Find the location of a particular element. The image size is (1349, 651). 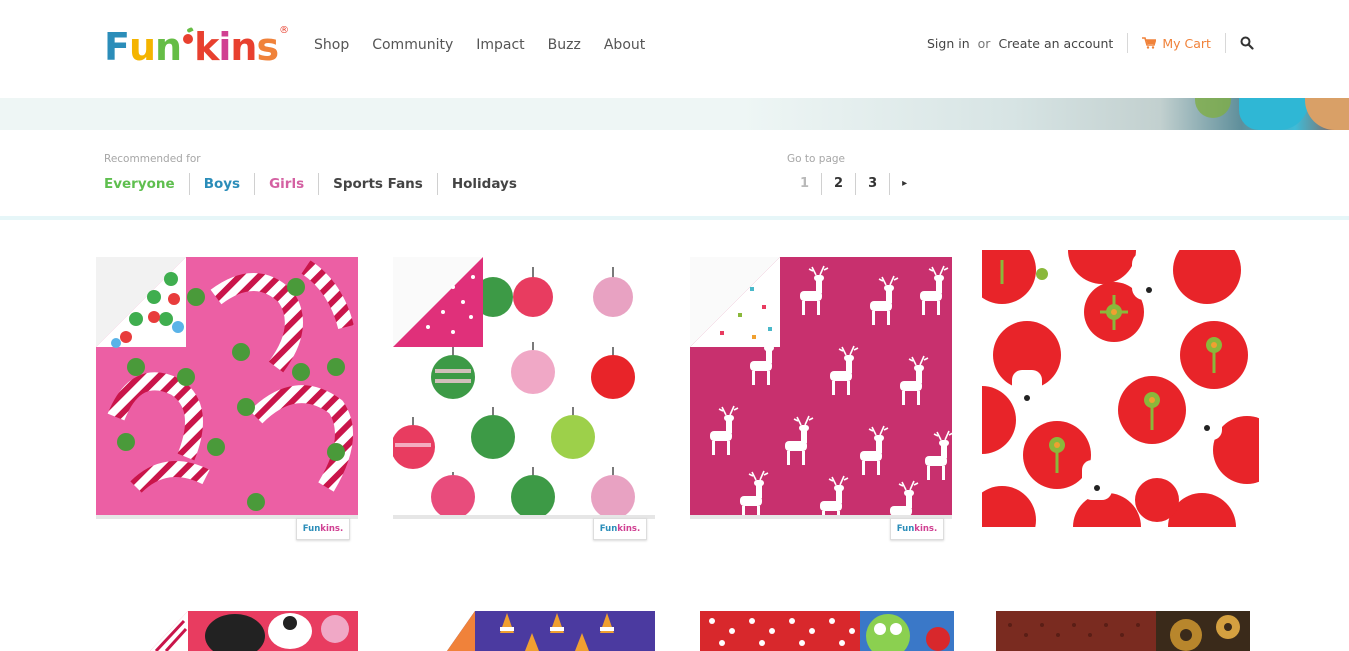

nav-community: Community is located at coordinates (412, 45).